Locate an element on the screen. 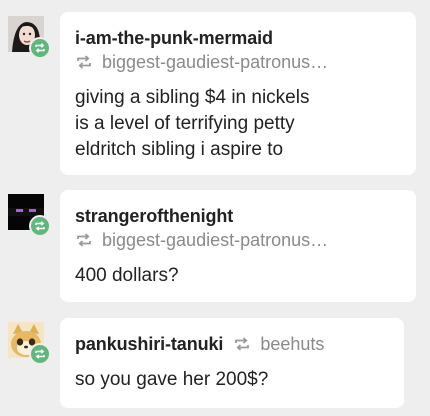  post-header: strangerofthenight is located at coordinates (238, 216).